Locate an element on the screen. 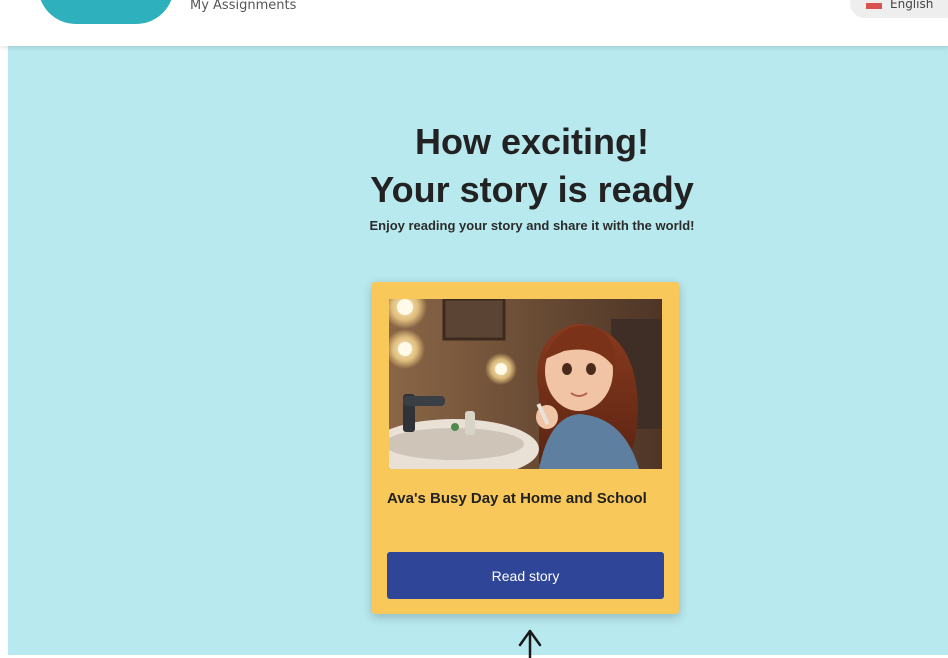 The width and height of the screenshot is (948, 658). up-arrow-icon is located at coordinates (530, 643).